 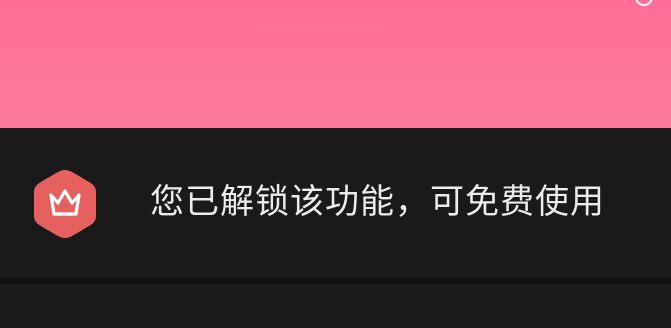 I want to click on crown-icon, so click(x=65, y=204).